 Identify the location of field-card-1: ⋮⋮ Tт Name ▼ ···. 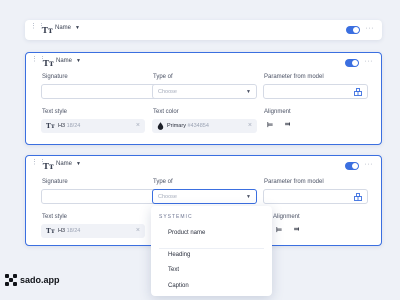
(203, 30).